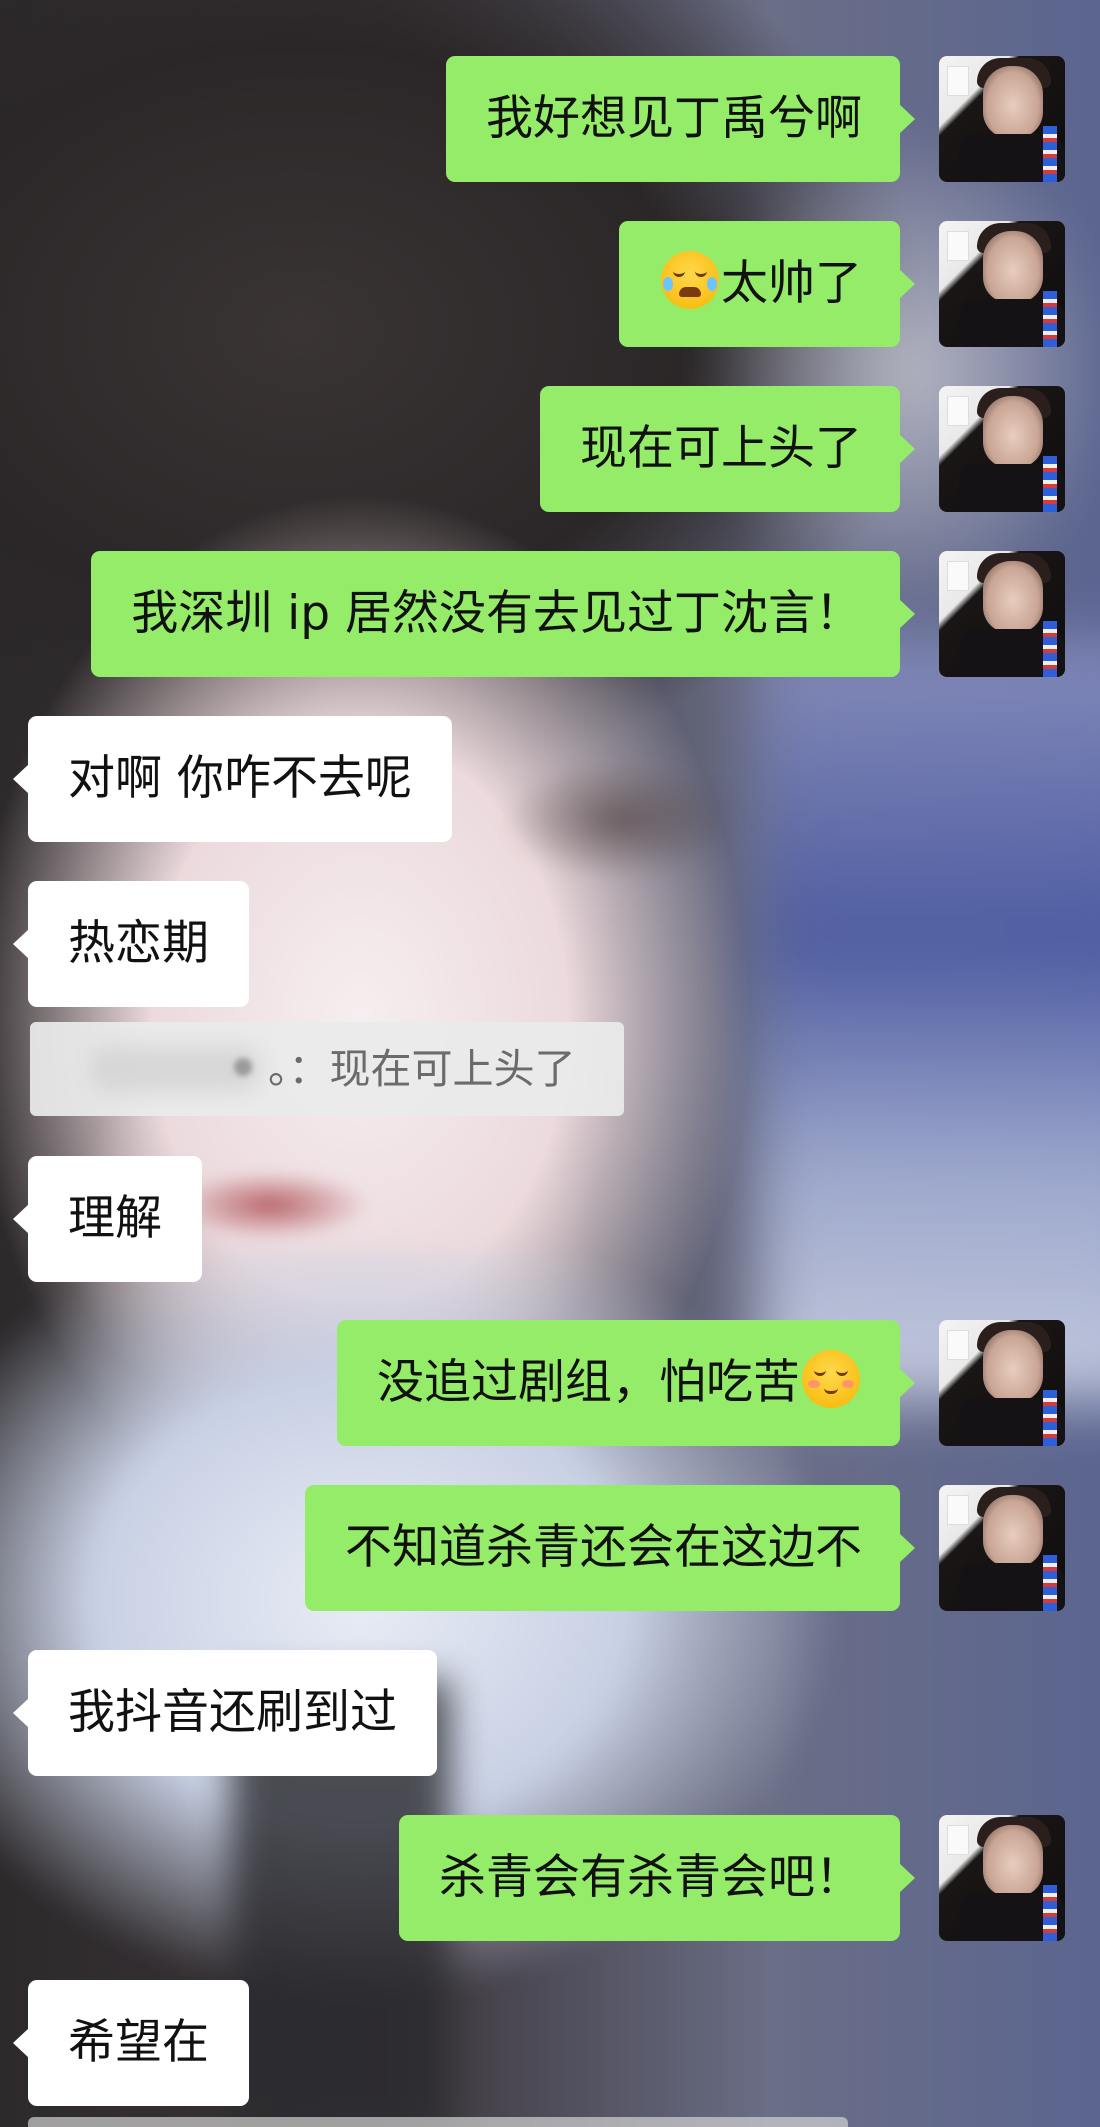 The image size is (1100, 2127). I want to click on message-bubble-outgoing: 没追过剧组，怕吃苦, so click(626, 1383).